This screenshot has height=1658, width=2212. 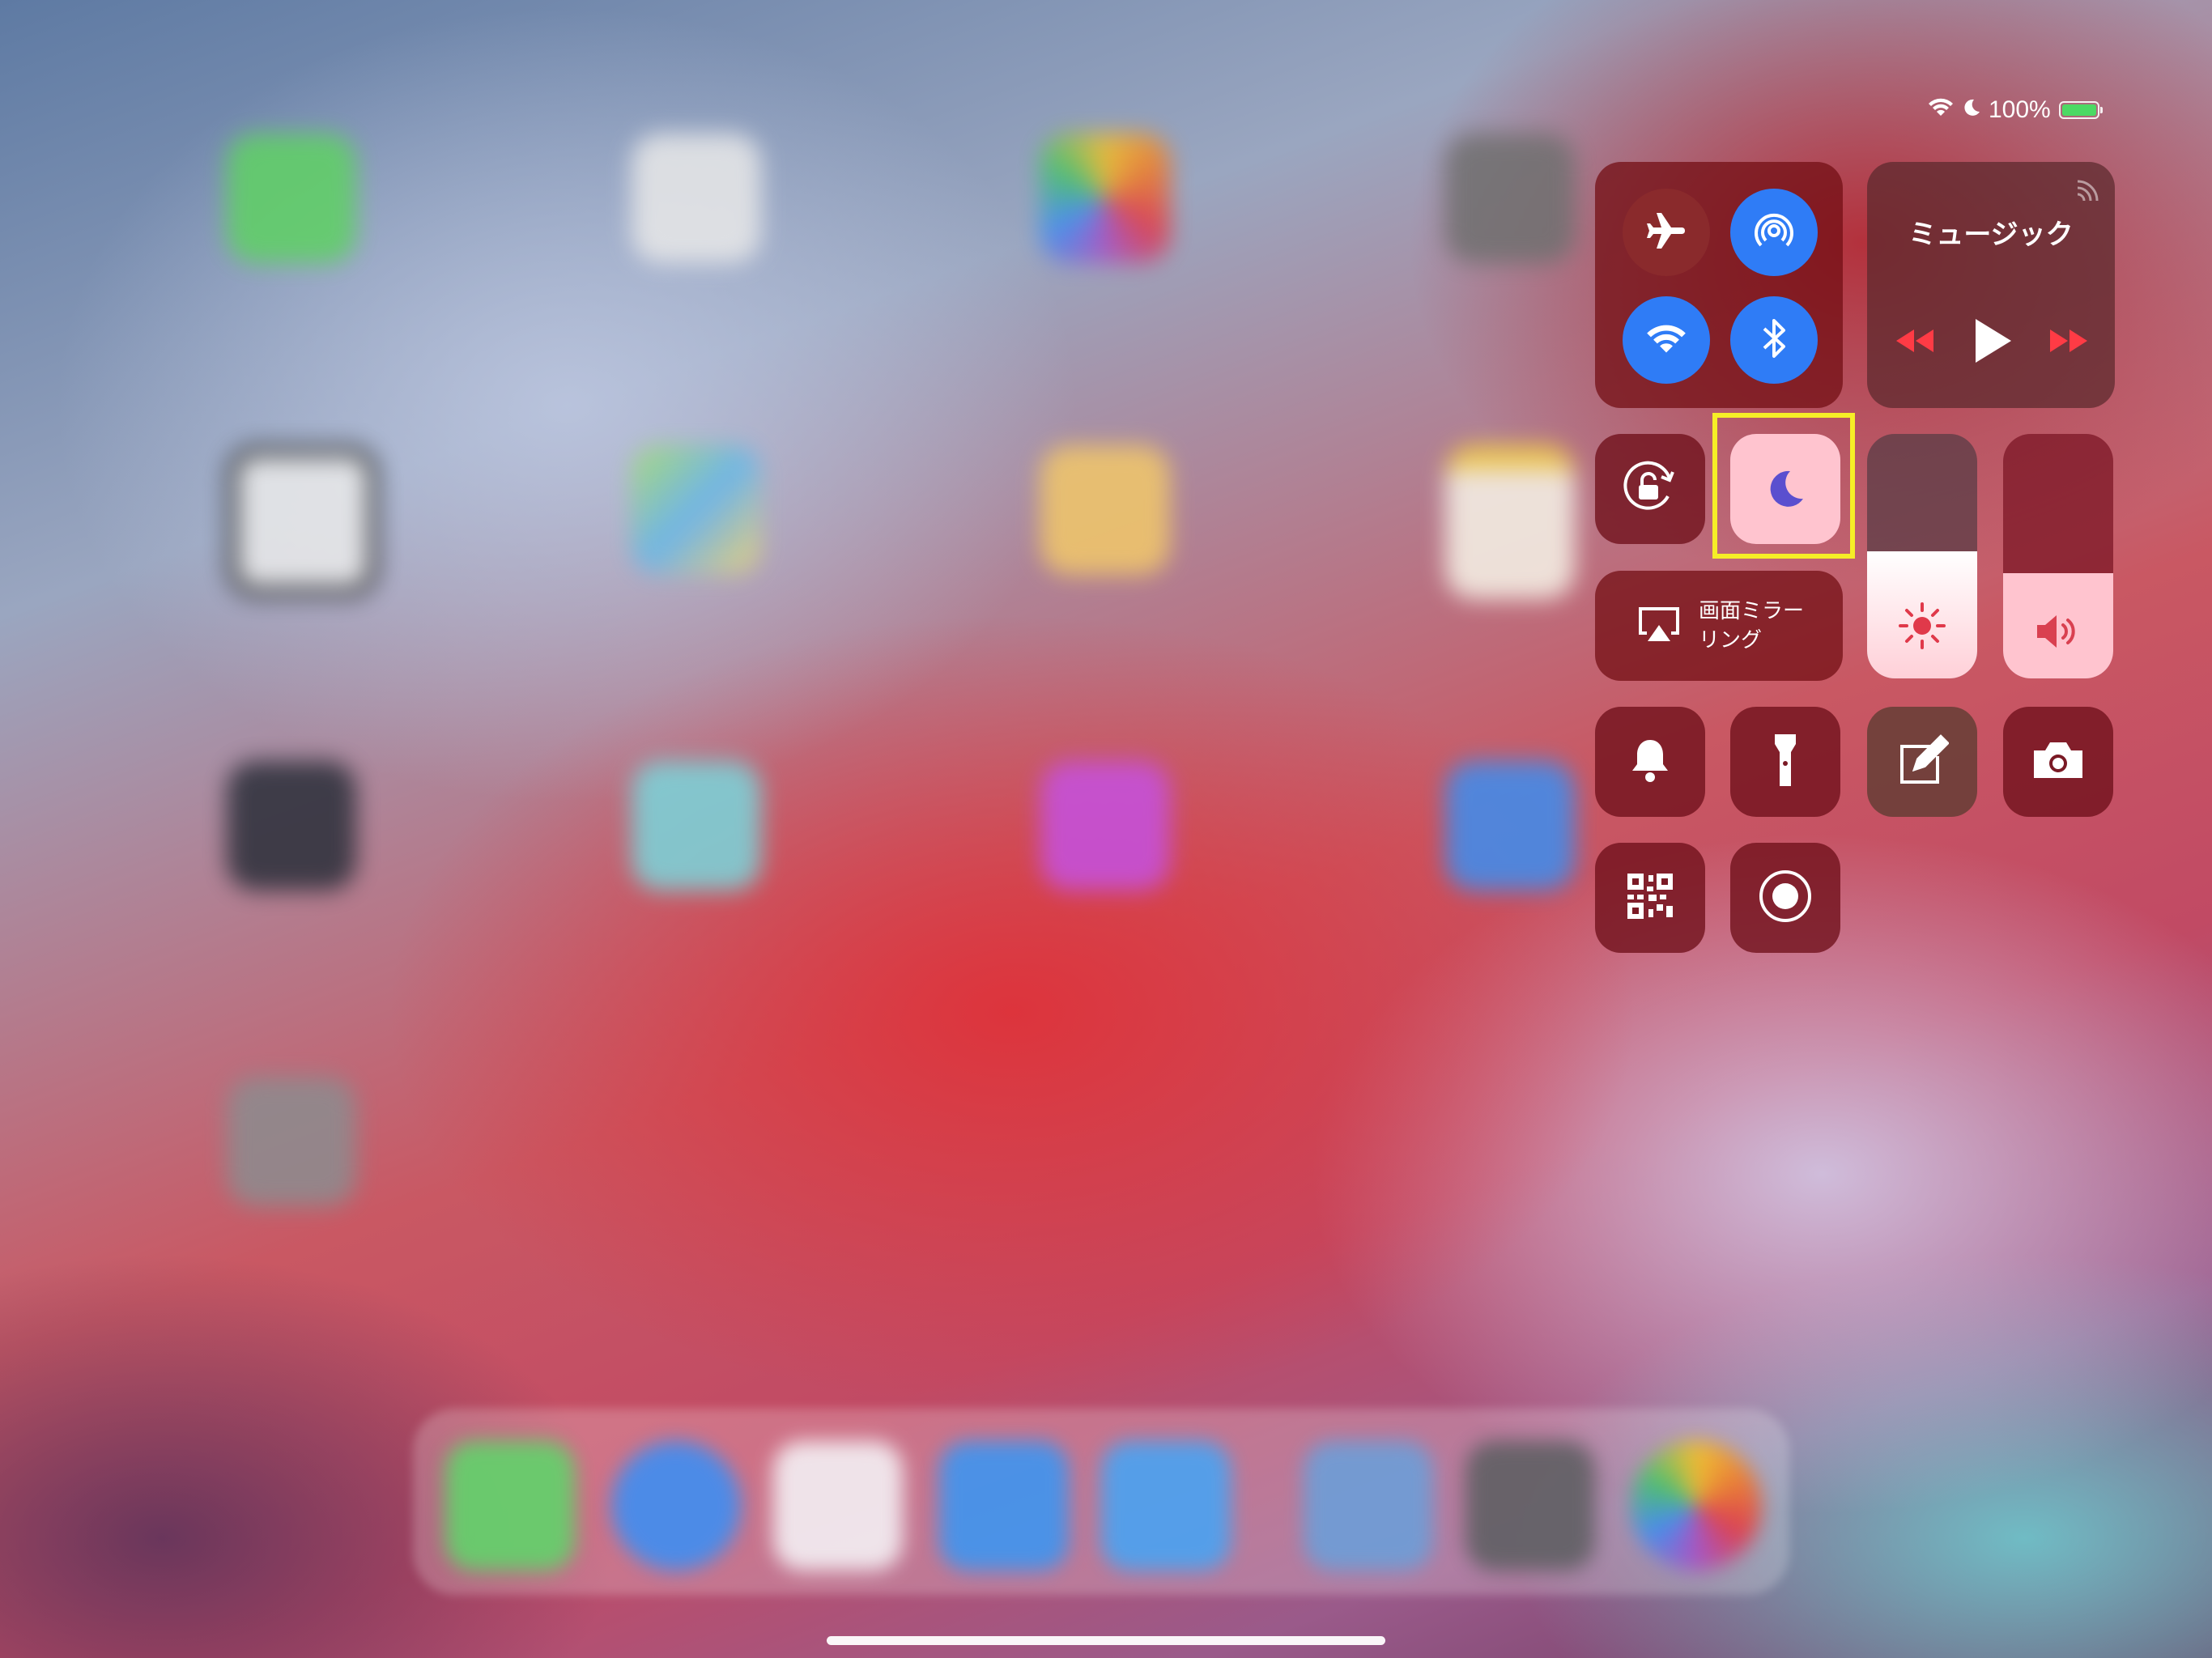 I want to click on app-icon-maps, so click(x=697, y=510).